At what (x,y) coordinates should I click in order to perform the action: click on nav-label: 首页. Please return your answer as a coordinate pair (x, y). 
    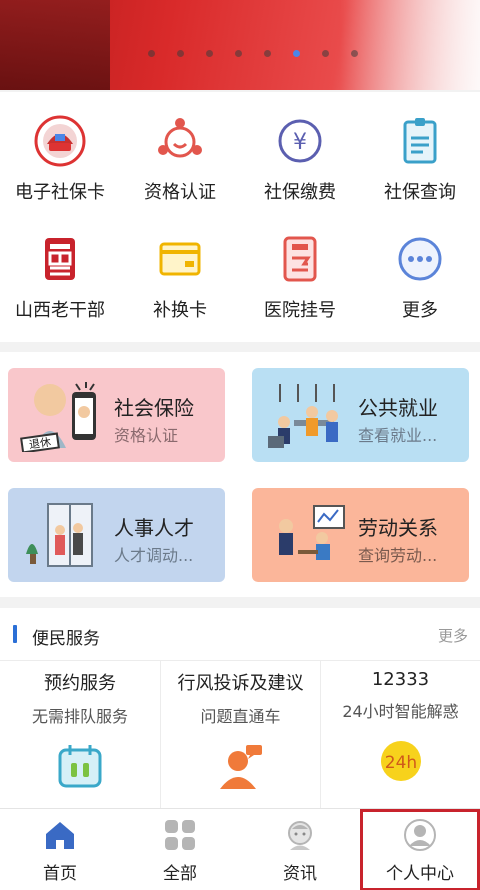
    Looking at the image, I should click on (60, 874).